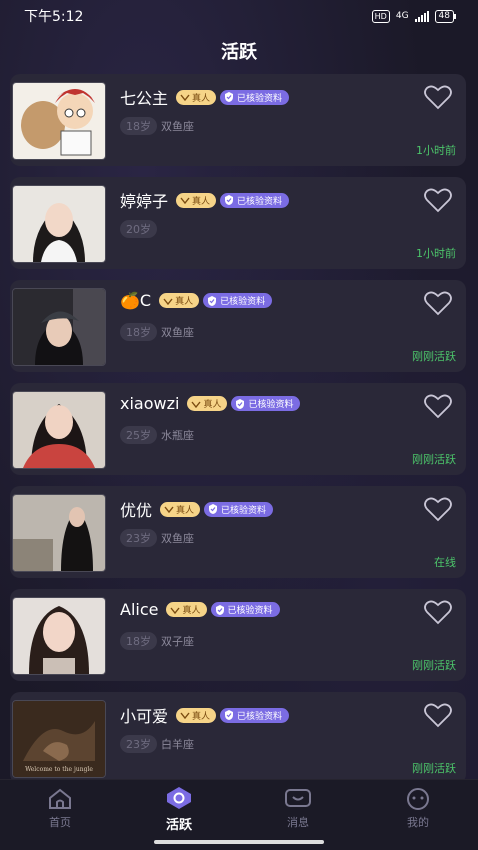 This screenshot has width=478, height=850. Describe the element at coordinates (177, 641) in the screenshot. I see `zodiac-label: 双子座` at that location.